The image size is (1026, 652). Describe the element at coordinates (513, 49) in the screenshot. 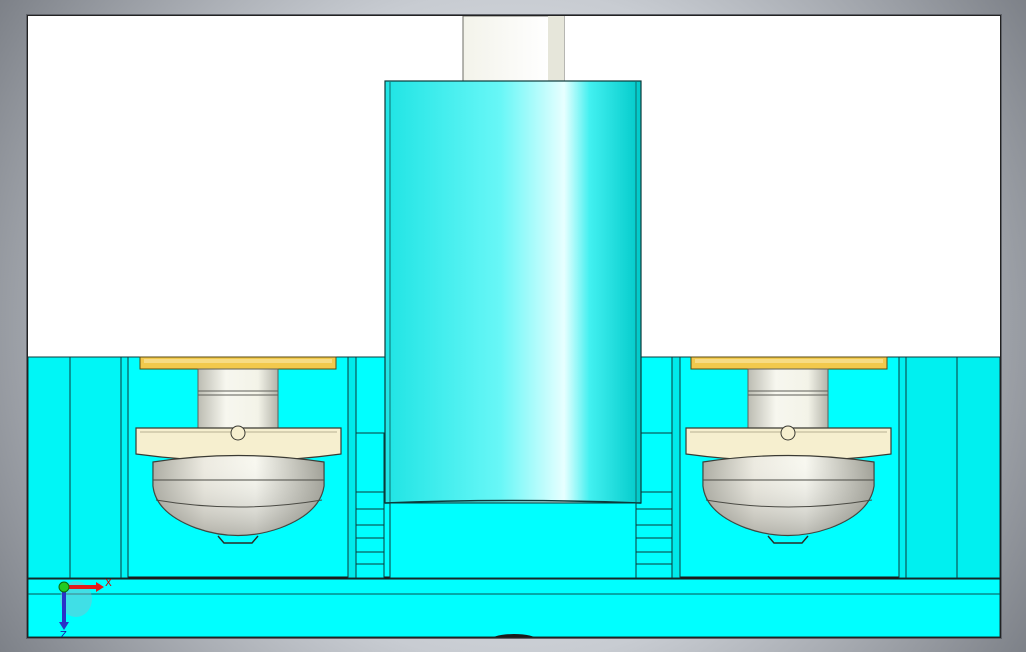

I see `top-pin` at that location.